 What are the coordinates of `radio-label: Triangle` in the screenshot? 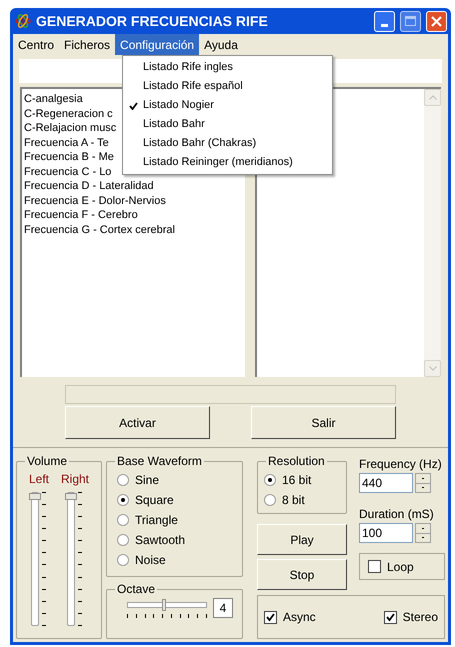 It's located at (156, 520).